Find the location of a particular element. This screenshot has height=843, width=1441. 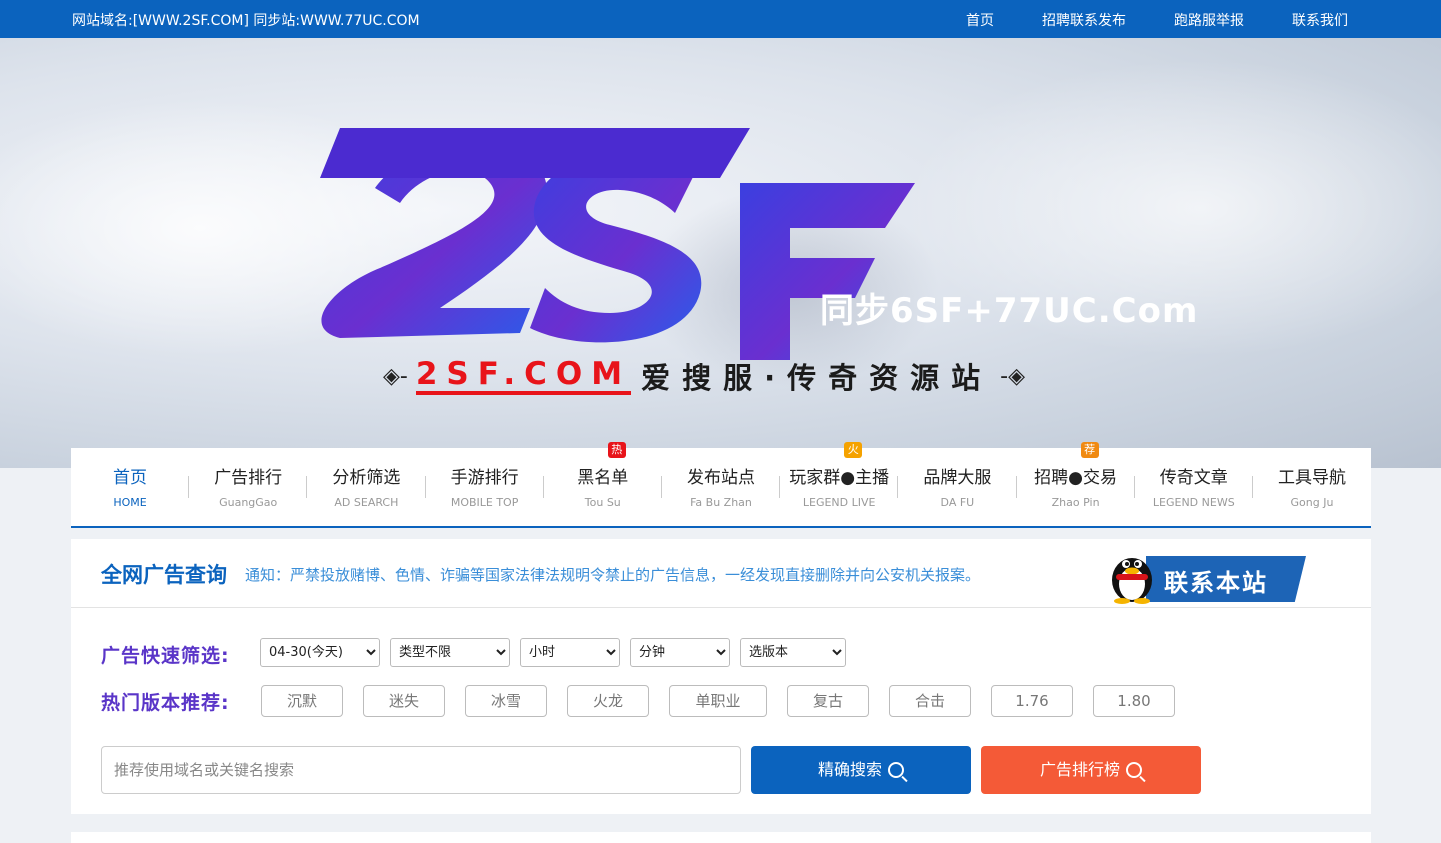

nav-item-label: 黑名单 is located at coordinates (603, 478).